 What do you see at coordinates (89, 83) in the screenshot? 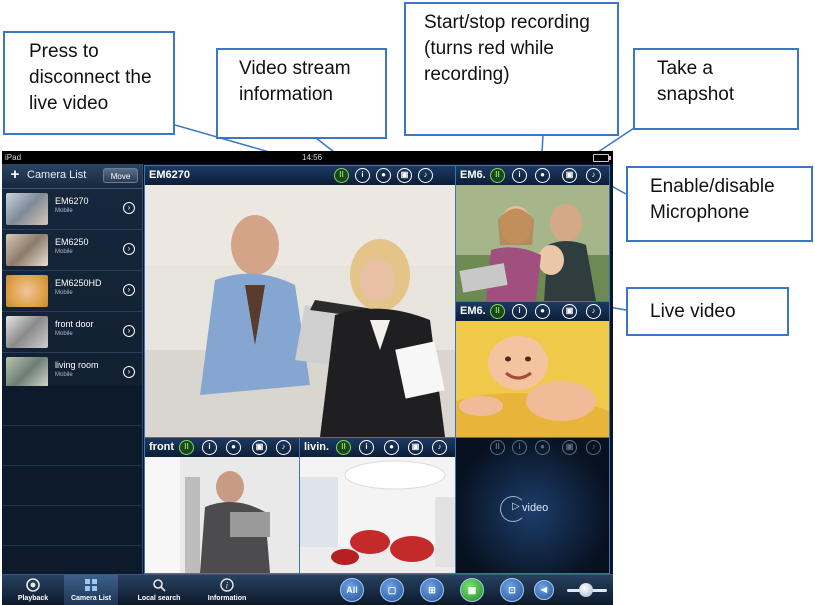
I see `callout-disconnect: Press to disconnect the live video` at bounding box center [89, 83].